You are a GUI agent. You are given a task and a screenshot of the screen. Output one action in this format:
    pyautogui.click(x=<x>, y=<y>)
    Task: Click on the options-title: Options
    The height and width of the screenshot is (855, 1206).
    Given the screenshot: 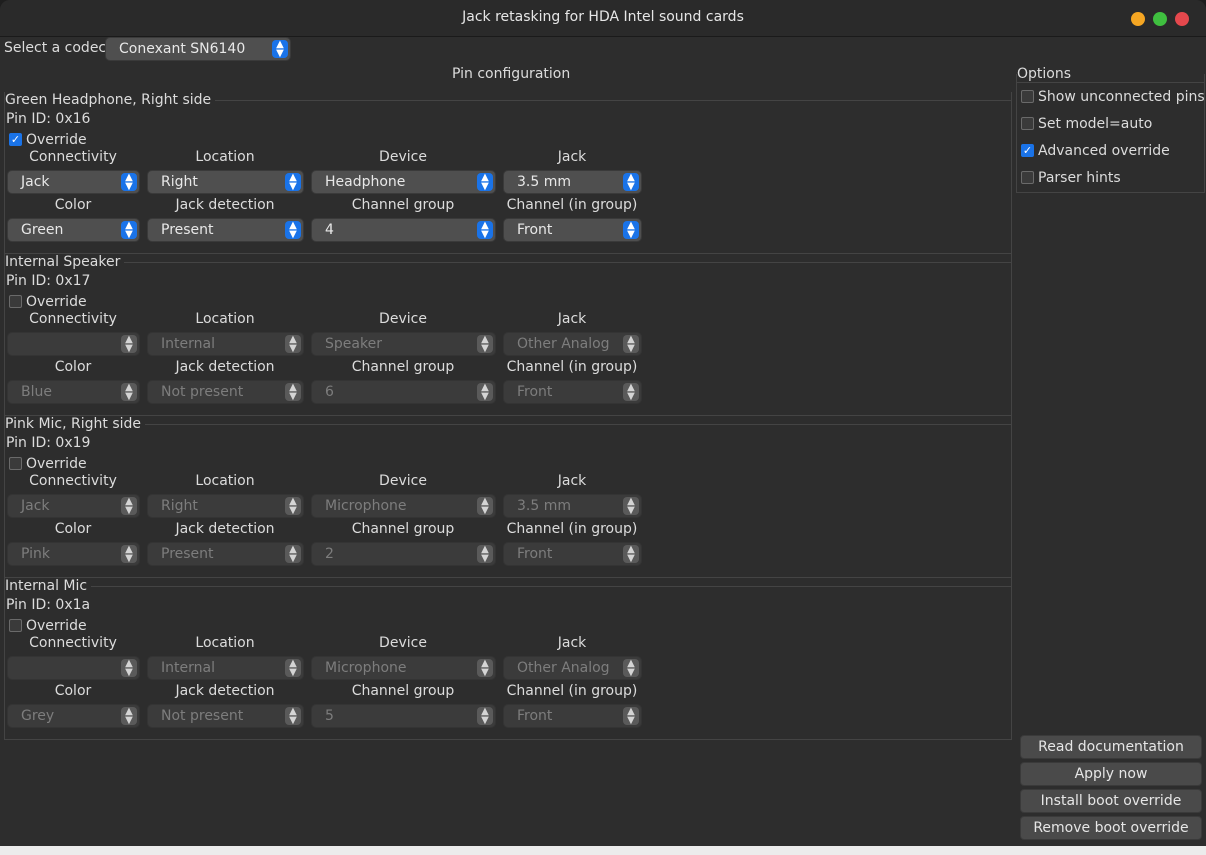 What is the action you would take?
    pyautogui.click(x=1046, y=74)
    